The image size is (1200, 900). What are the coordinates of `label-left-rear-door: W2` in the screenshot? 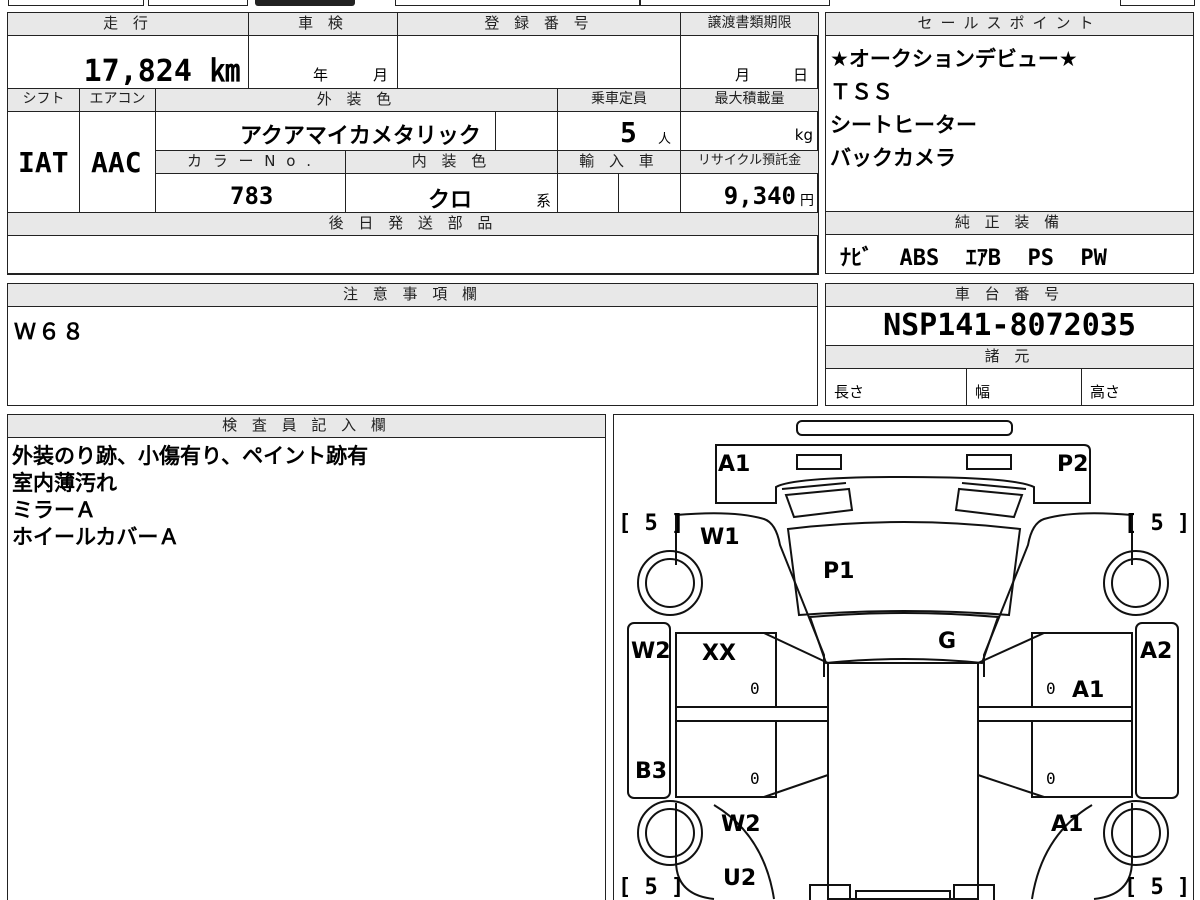 It's located at (741, 824).